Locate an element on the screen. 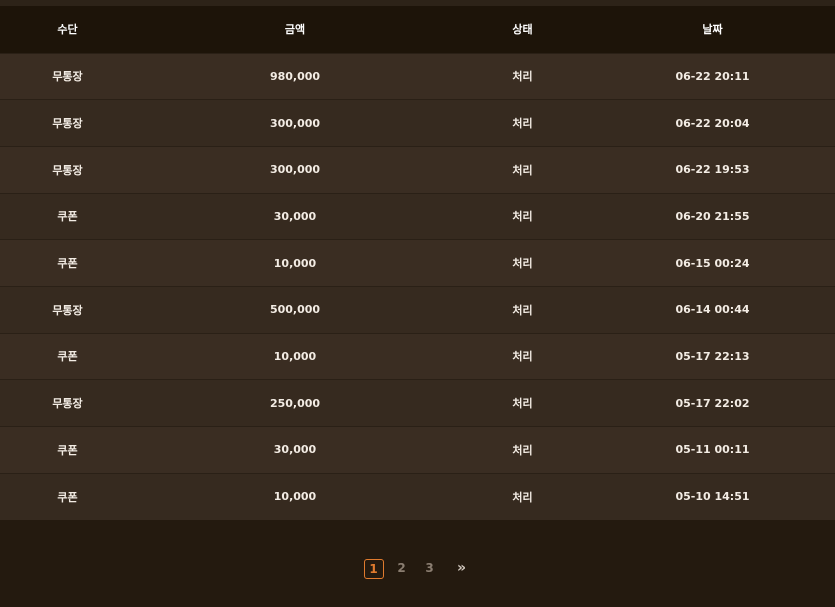 This screenshot has width=835, height=607. table-row: 쿠폰 10,000 처리 05-10 14:51 is located at coordinates (417, 496).